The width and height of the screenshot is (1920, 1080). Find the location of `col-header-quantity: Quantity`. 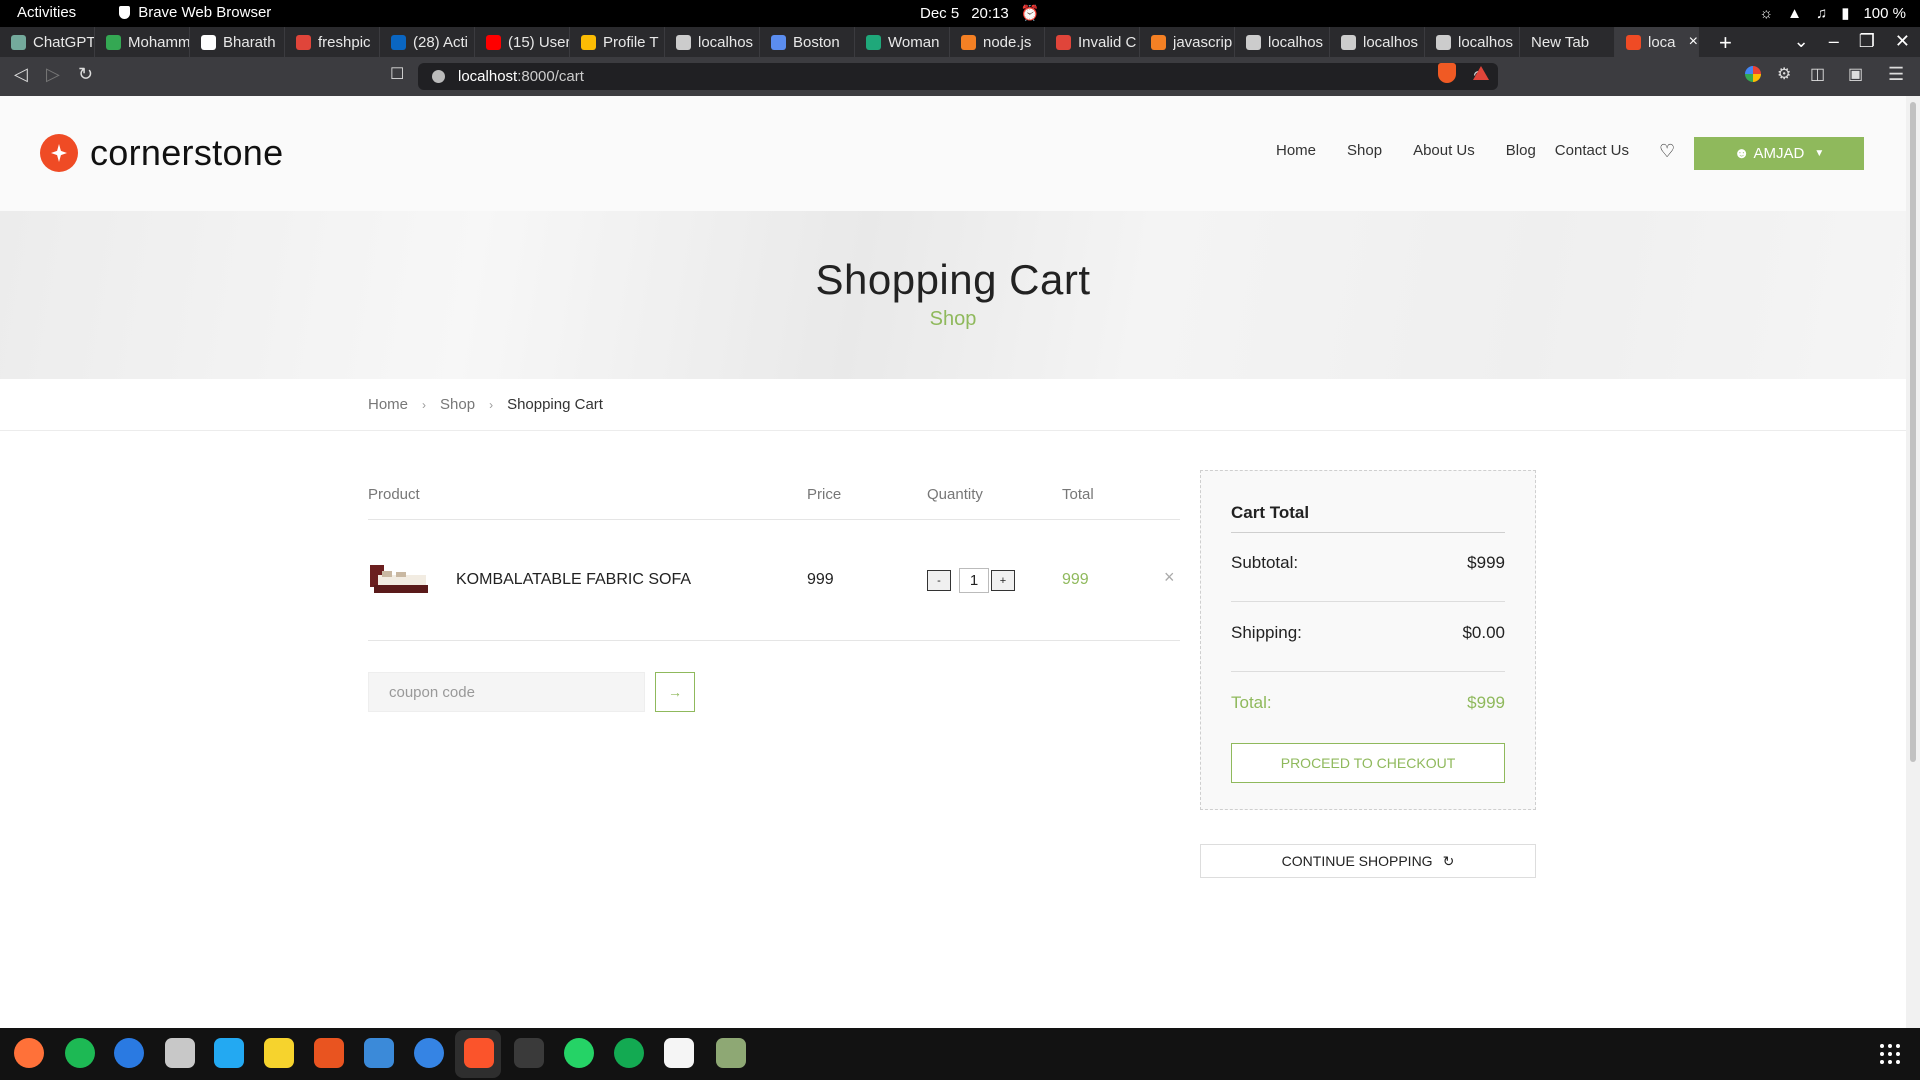

col-header-quantity: Quantity is located at coordinates (955, 494).